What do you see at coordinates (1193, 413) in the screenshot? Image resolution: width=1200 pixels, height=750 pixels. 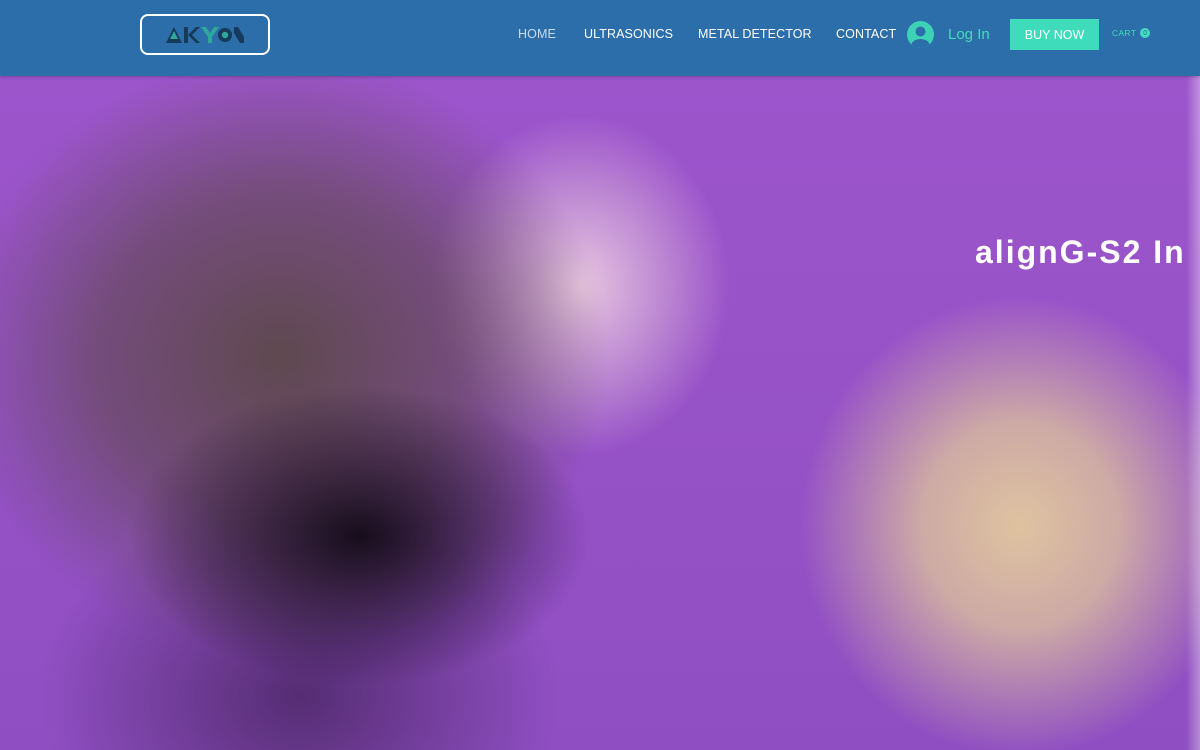 I see `hero-edge-fade` at bounding box center [1193, 413].